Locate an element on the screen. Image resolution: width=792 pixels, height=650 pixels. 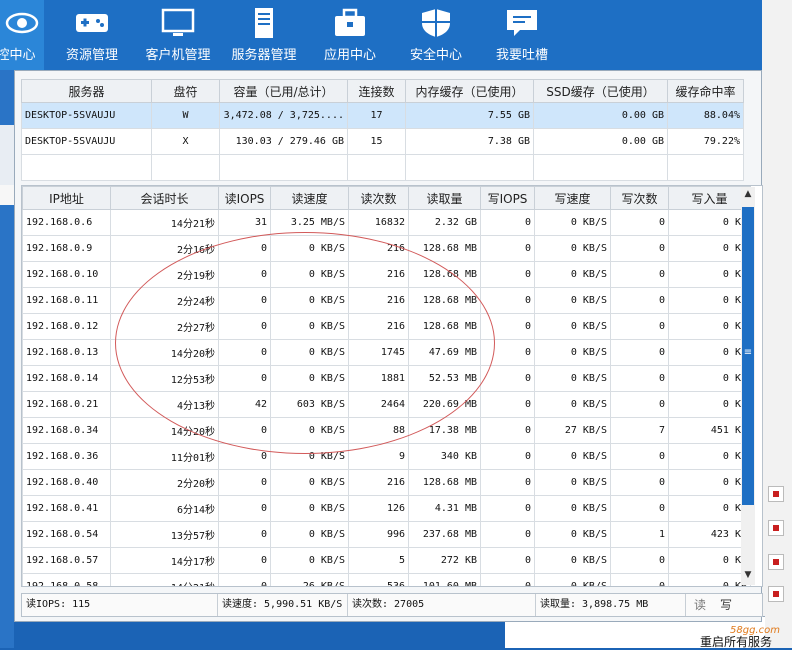
session-duration: 6分14秒 is located at coordinates (164, 508).